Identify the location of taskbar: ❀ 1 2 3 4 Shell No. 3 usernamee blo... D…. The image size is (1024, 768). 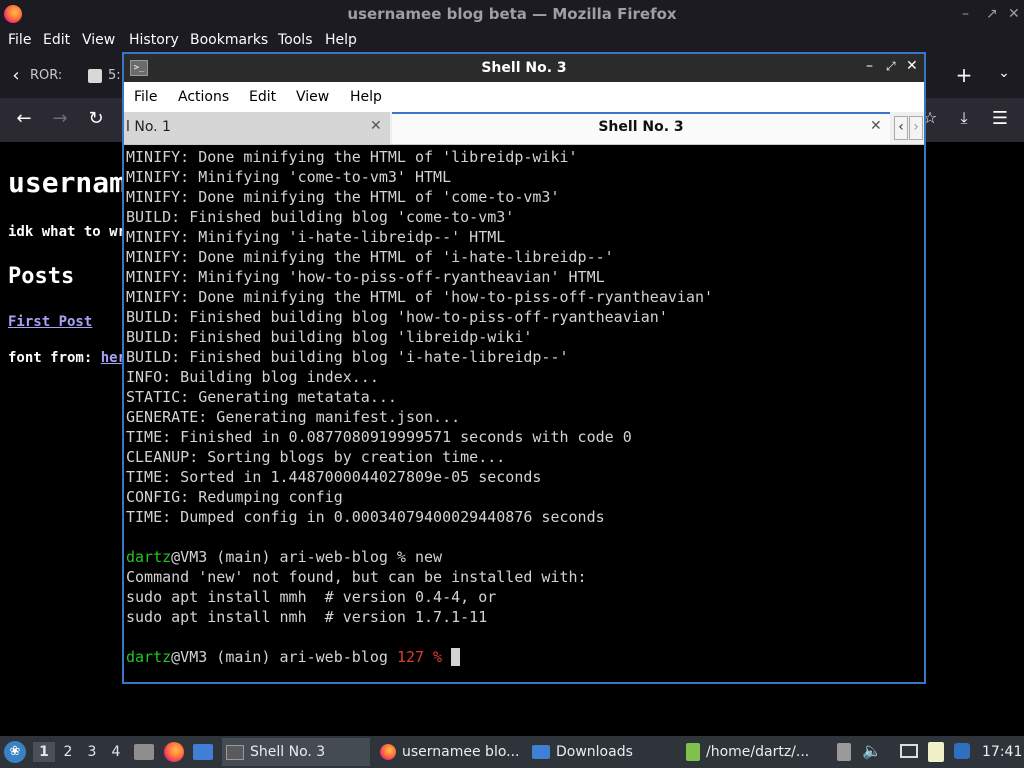
(512, 752).